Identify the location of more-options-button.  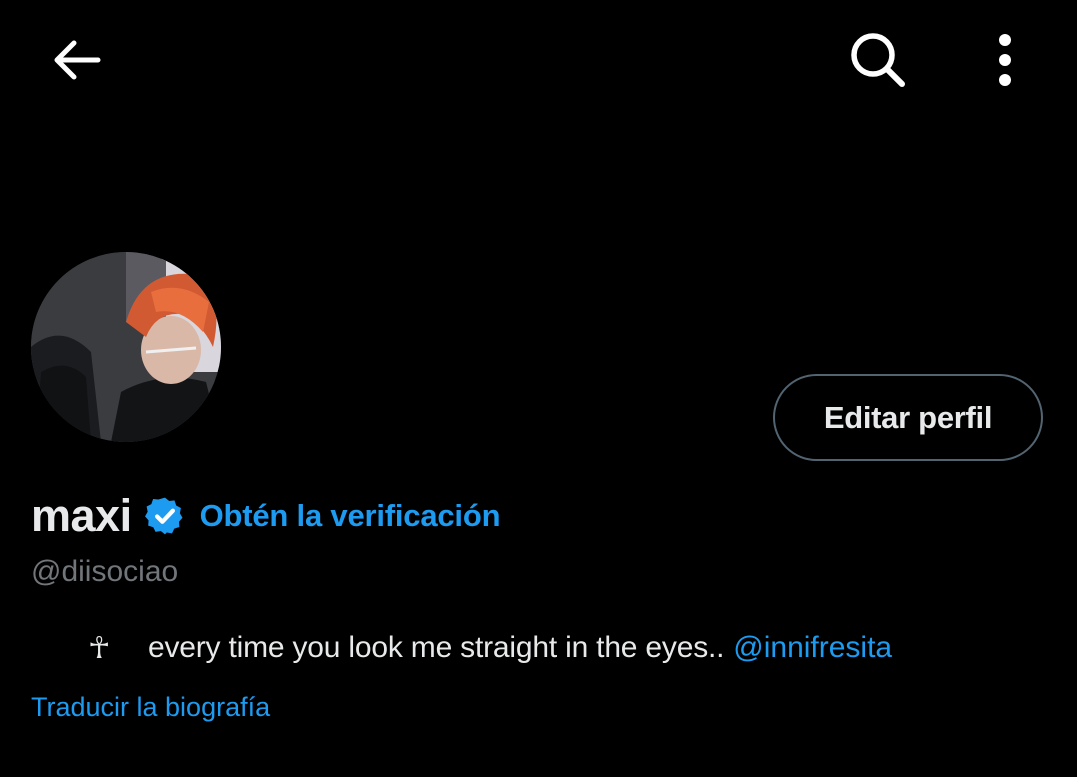
(1005, 60).